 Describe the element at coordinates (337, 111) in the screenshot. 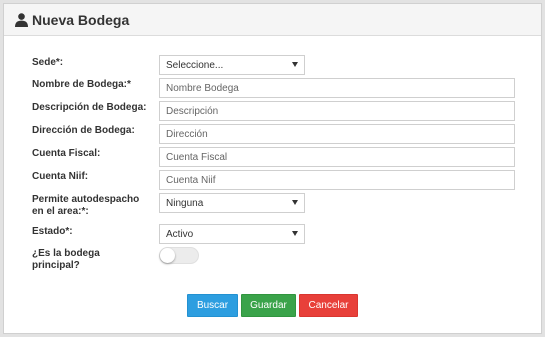

I see `descripcion-input` at that location.